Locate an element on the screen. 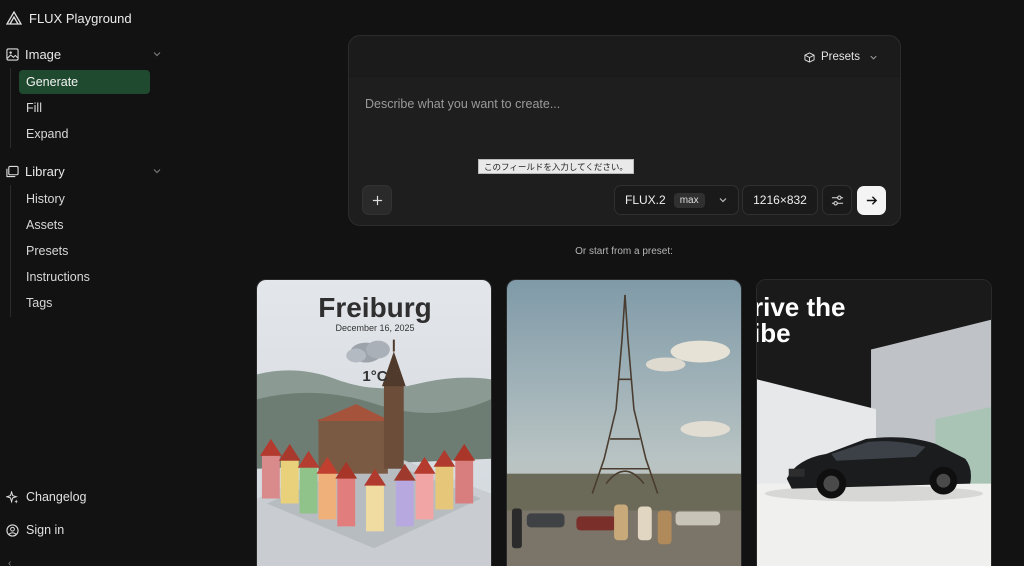 The width and height of the screenshot is (1024, 566). preset-heading: Or start from a preset: is located at coordinates (624, 251).